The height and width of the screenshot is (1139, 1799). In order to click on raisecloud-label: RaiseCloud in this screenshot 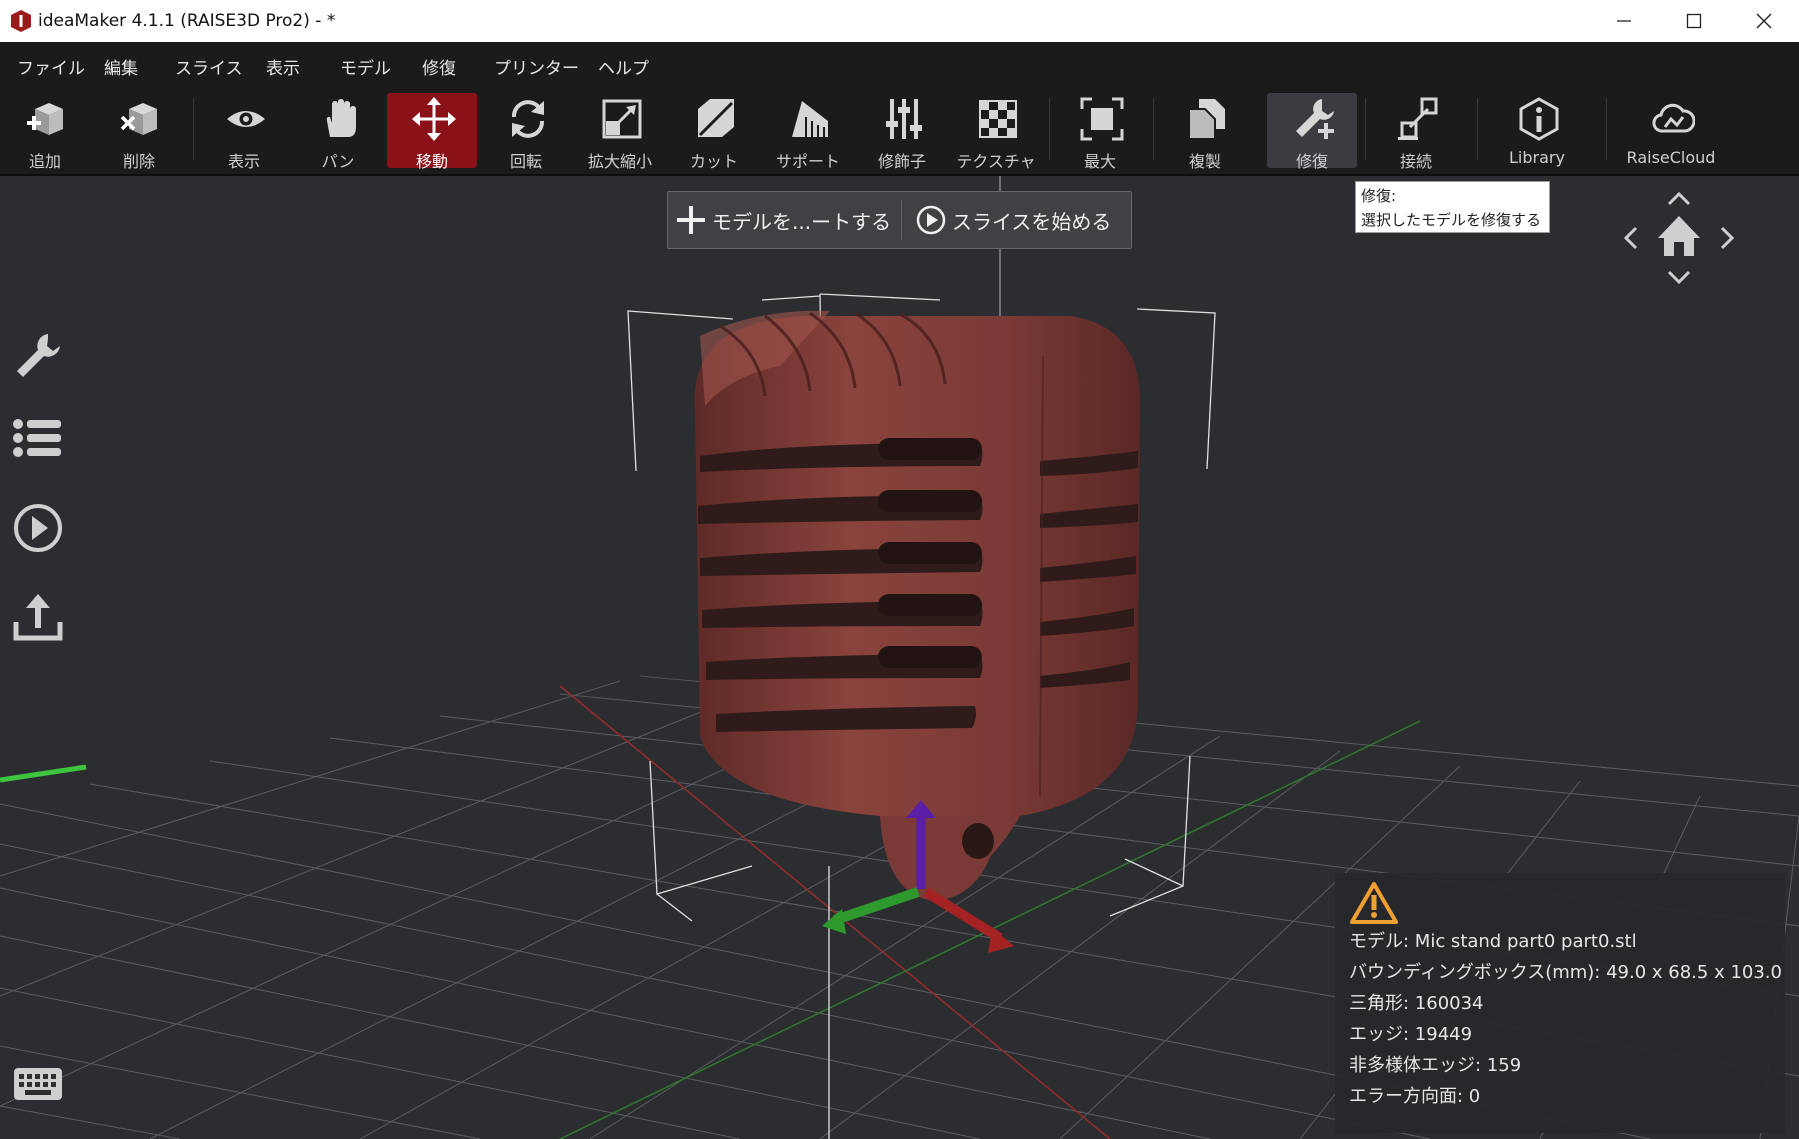, I will do `click(1671, 157)`.